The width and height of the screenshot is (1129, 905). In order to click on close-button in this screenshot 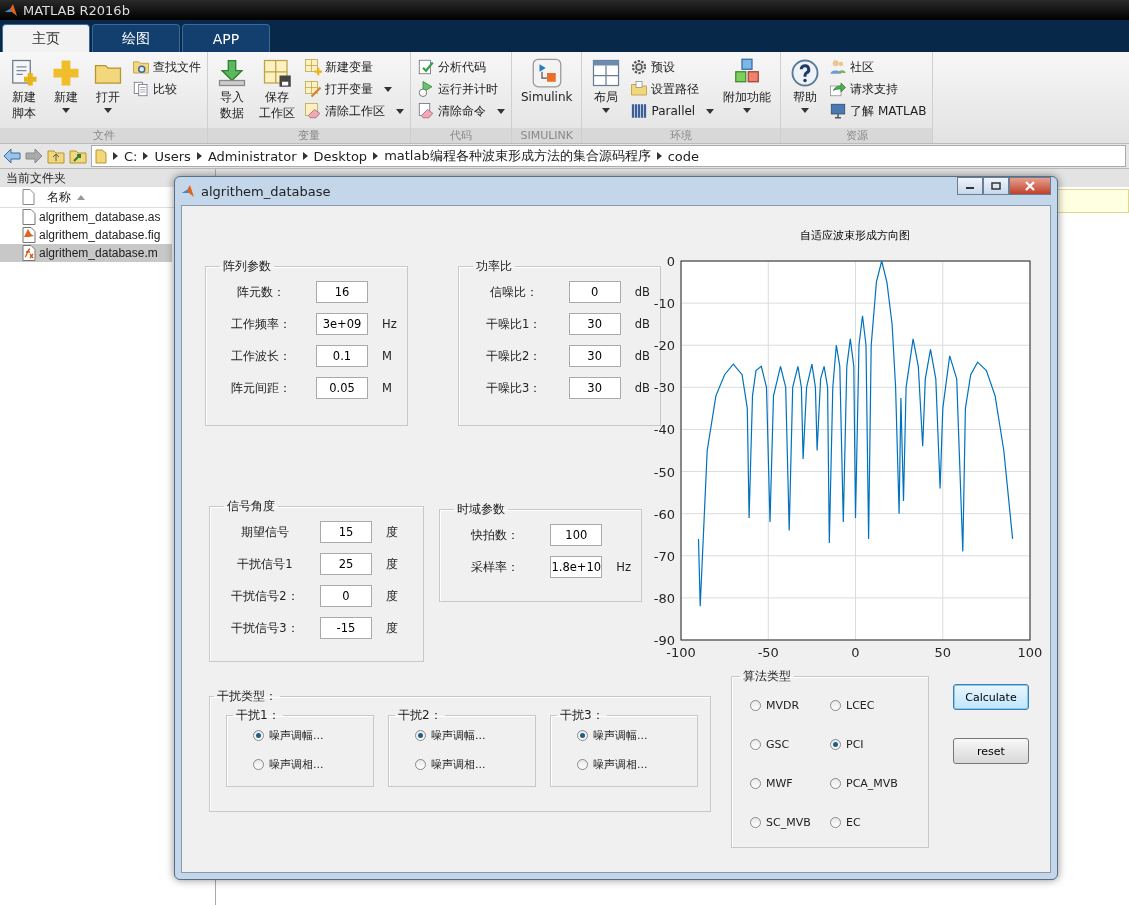, I will do `click(1030, 186)`.